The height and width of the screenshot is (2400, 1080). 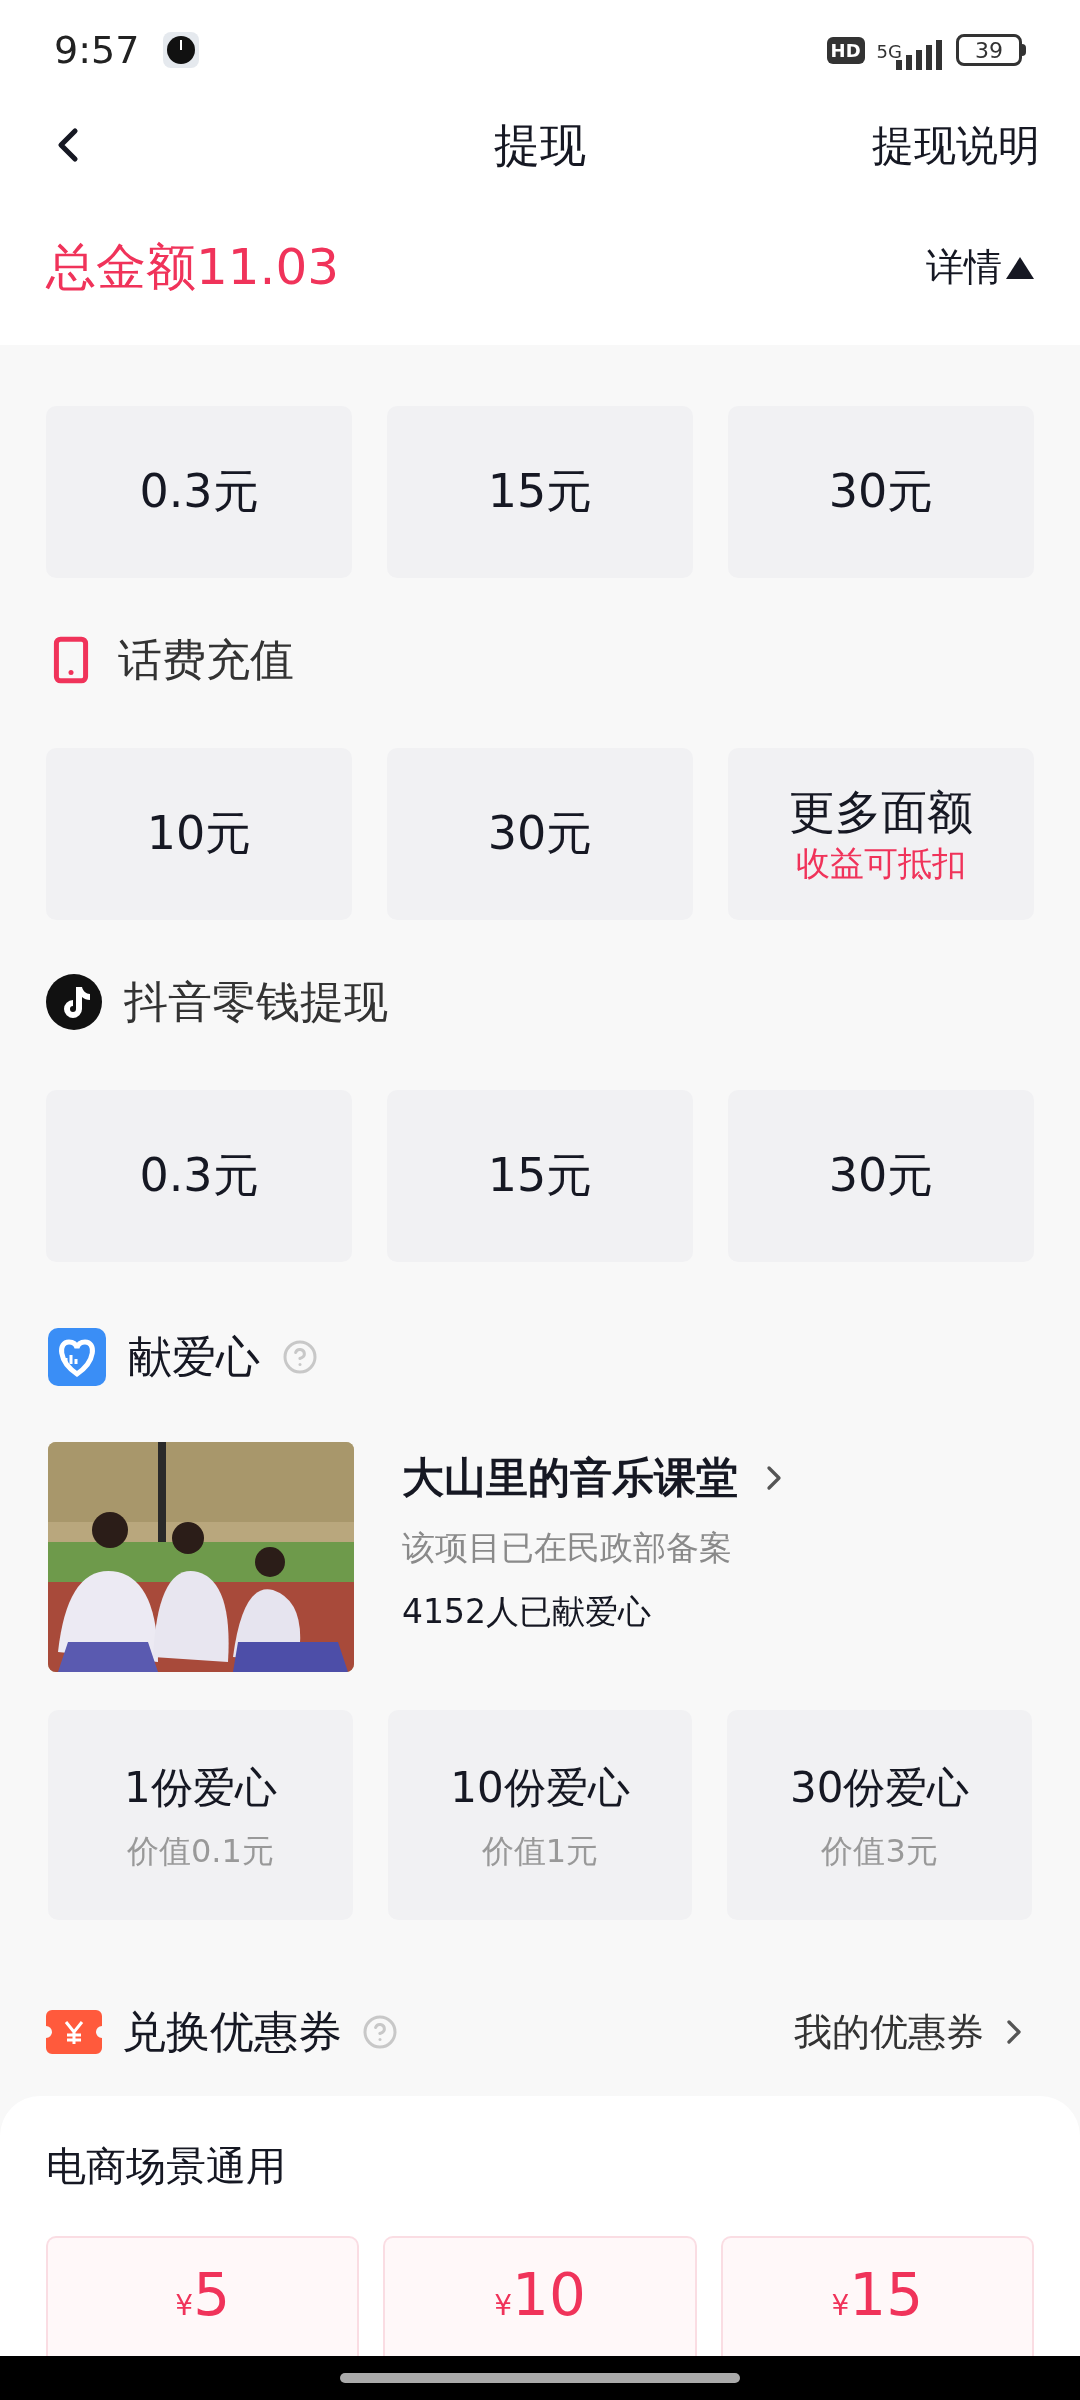 What do you see at coordinates (74, 1002) in the screenshot?
I see `music-note-icon` at bounding box center [74, 1002].